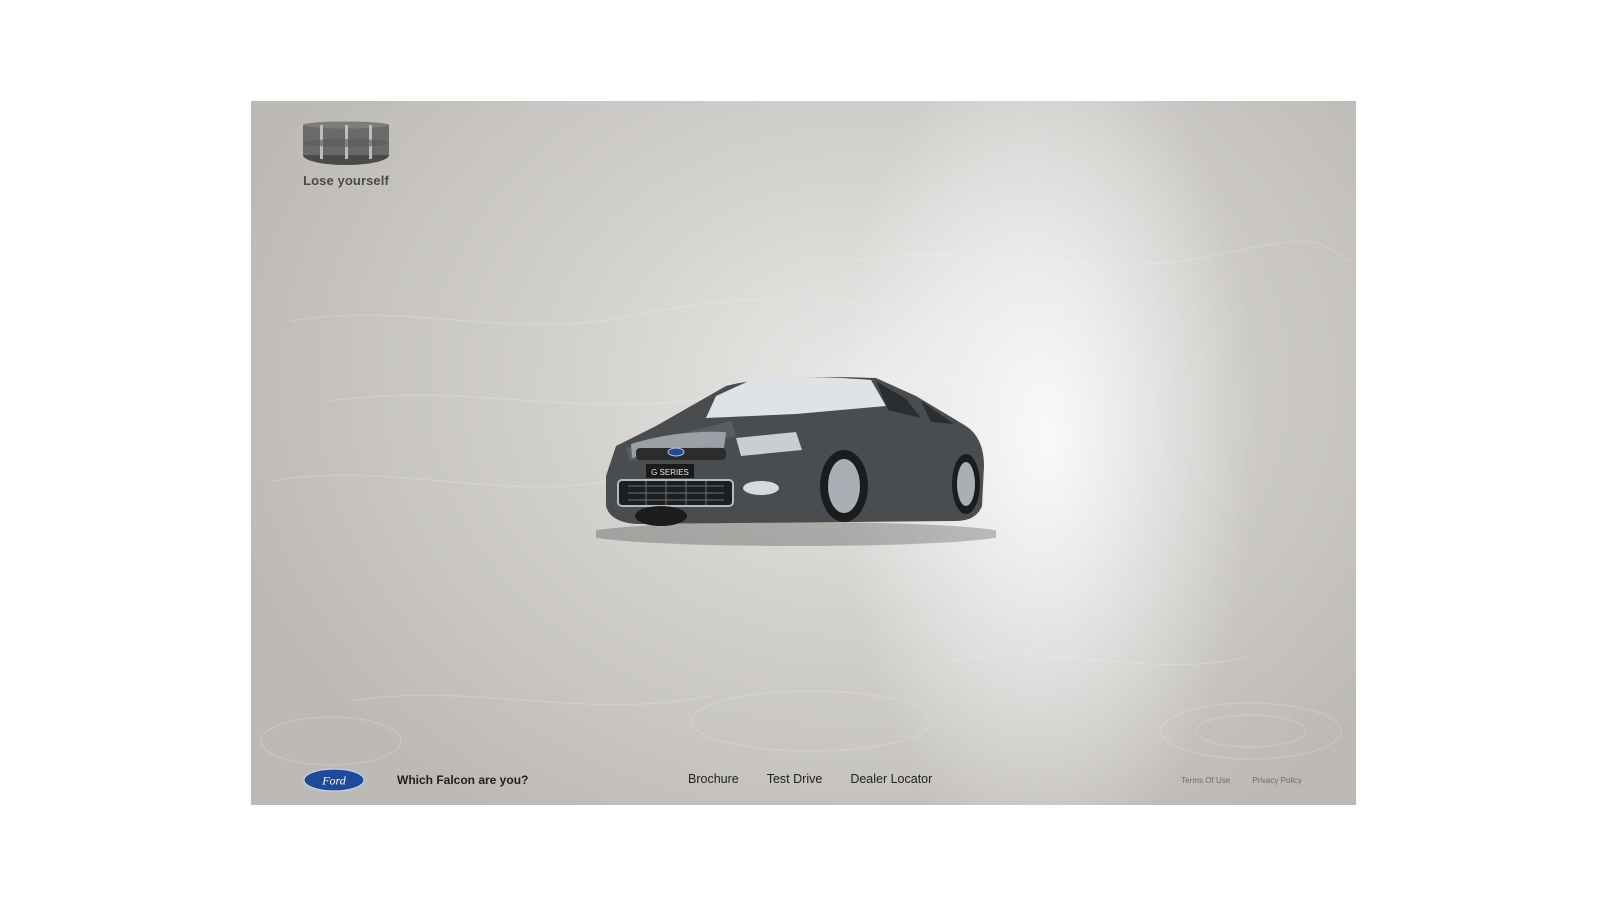 This screenshot has width=1600, height=900. What do you see at coordinates (824, 779) in the screenshot?
I see `footer-nav: Brochure Test Drive Dealer Locator` at bounding box center [824, 779].